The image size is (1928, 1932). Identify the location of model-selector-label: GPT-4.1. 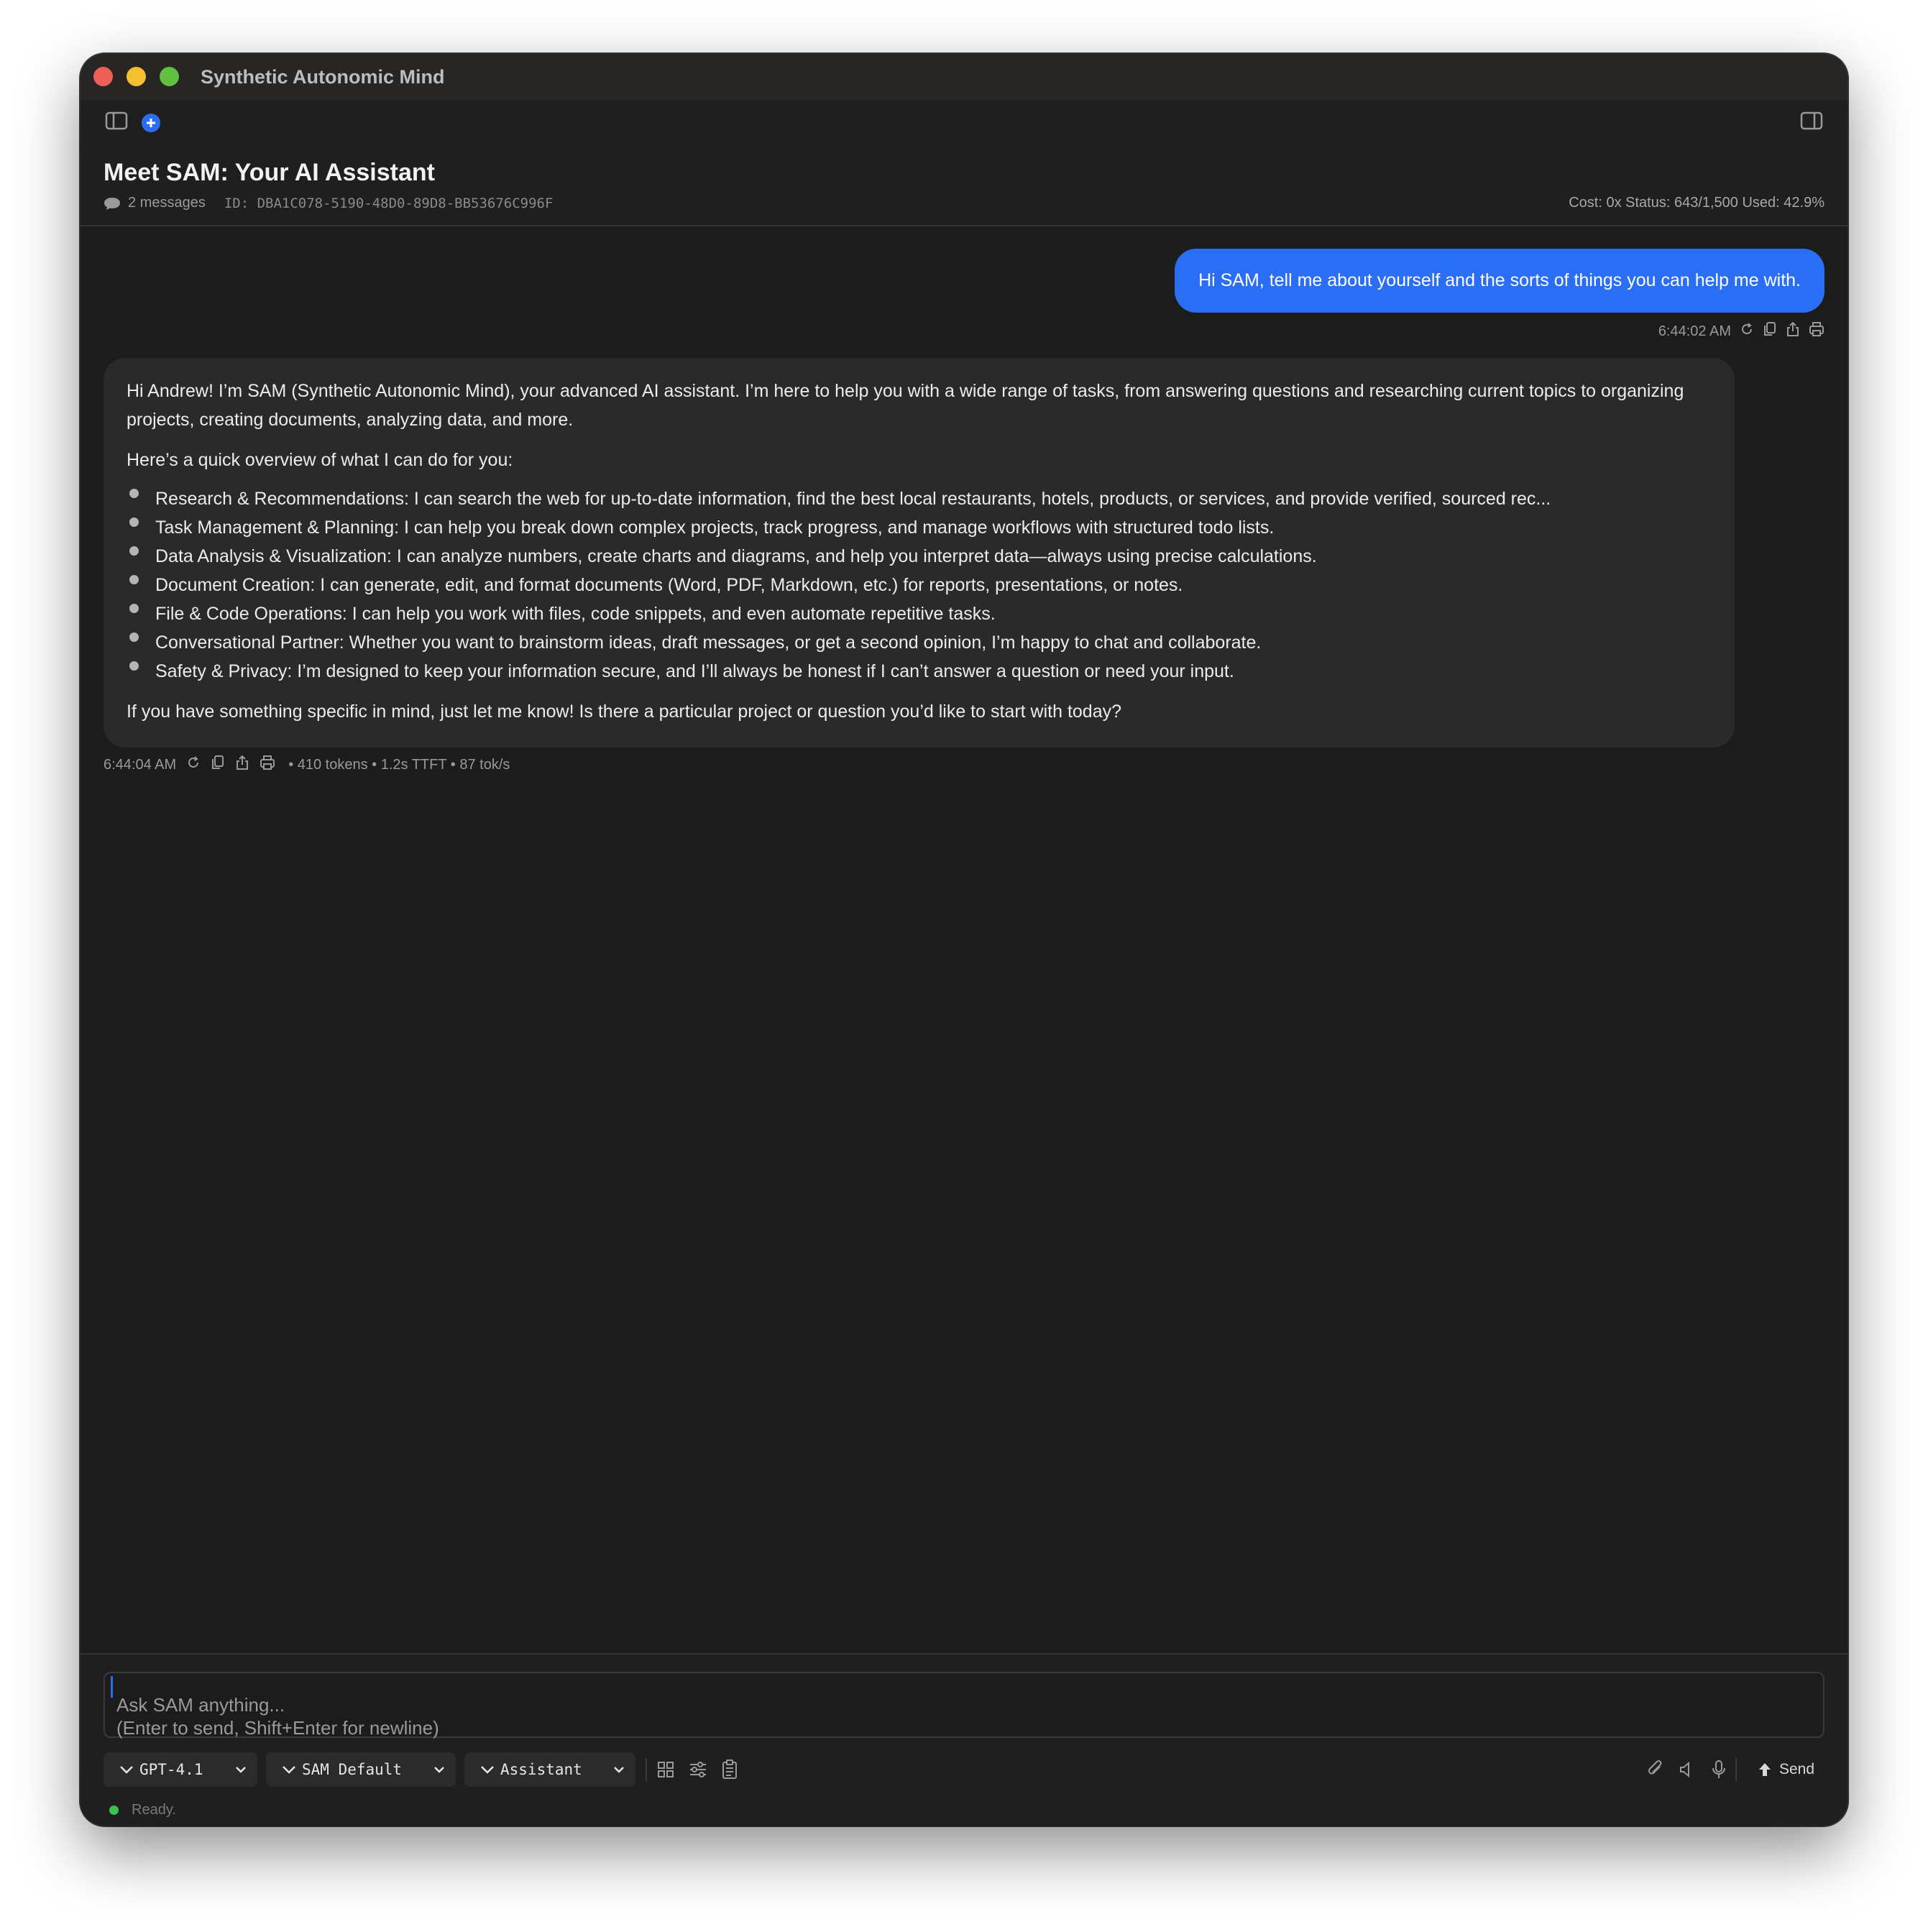
(171, 1769).